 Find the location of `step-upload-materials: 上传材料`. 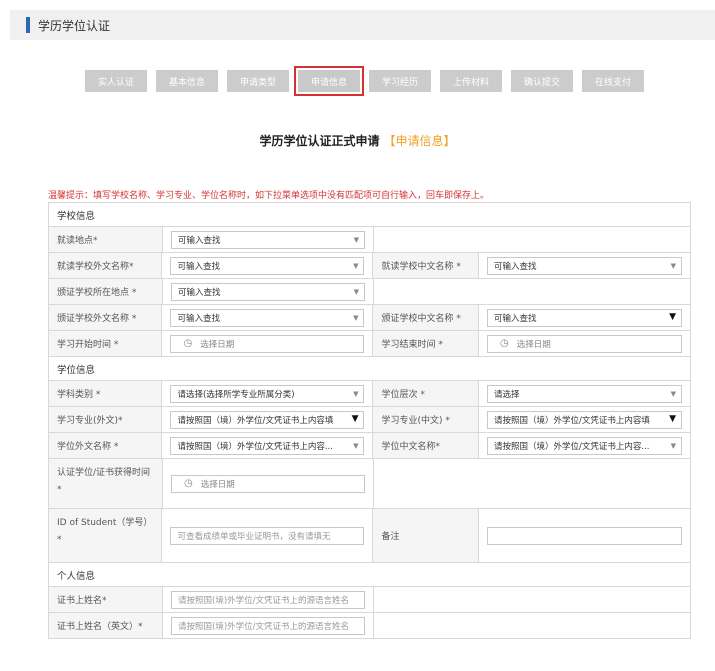

step-upload-materials: 上传材料 is located at coordinates (471, 81).